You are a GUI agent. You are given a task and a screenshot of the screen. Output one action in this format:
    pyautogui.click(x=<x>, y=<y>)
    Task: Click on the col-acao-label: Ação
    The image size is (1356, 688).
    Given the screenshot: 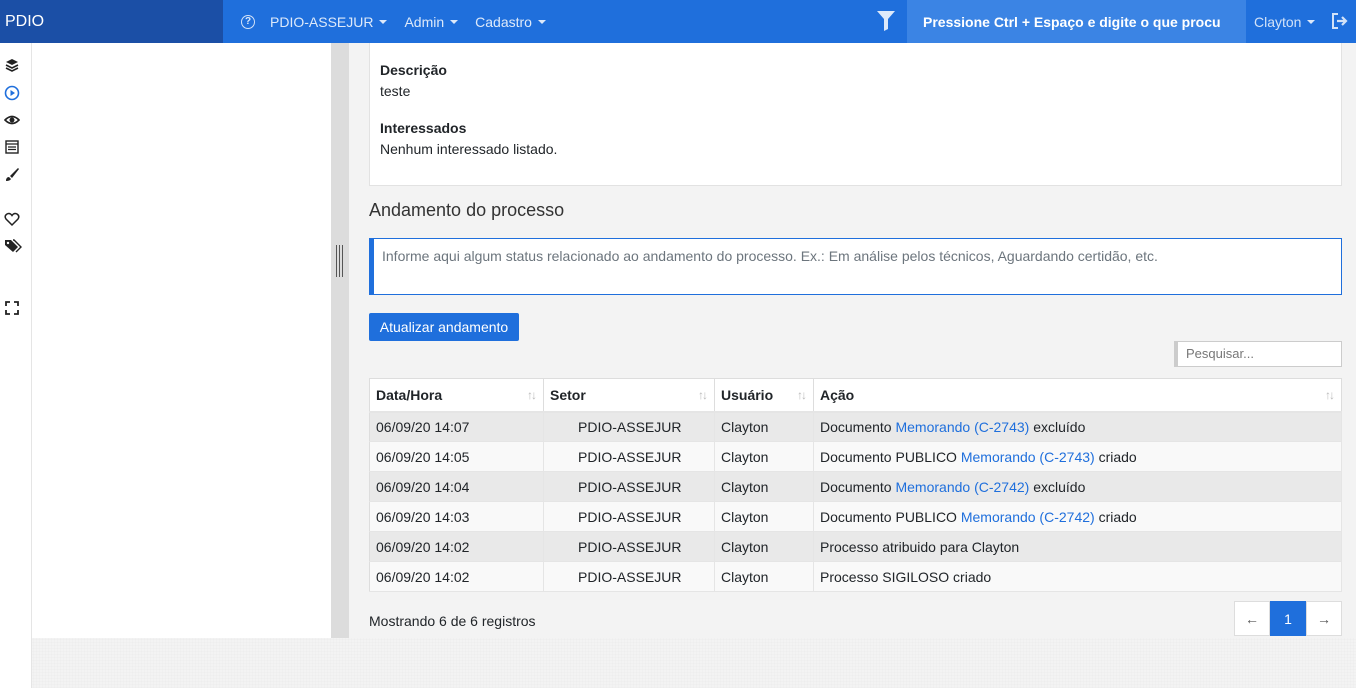 What is the action you would take?
    pyautogui.click(x=837, y=394)
    